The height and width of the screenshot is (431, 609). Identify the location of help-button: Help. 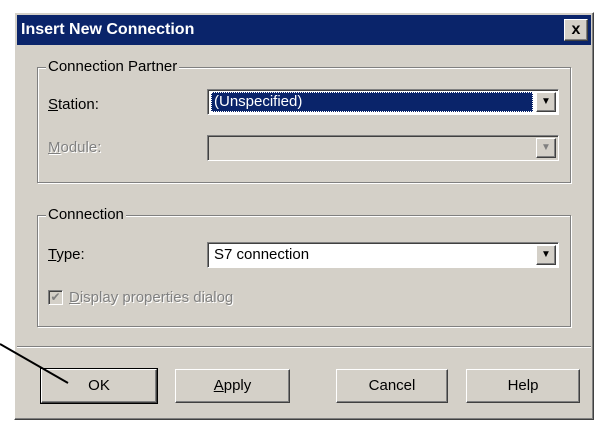
(523, 386).